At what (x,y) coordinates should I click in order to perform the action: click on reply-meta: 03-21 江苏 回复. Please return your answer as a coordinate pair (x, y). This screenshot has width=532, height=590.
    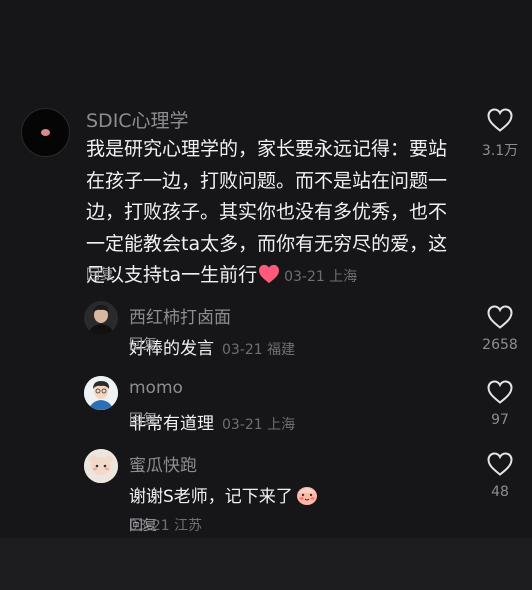
    Looking at the image, I should click on (165, 525).